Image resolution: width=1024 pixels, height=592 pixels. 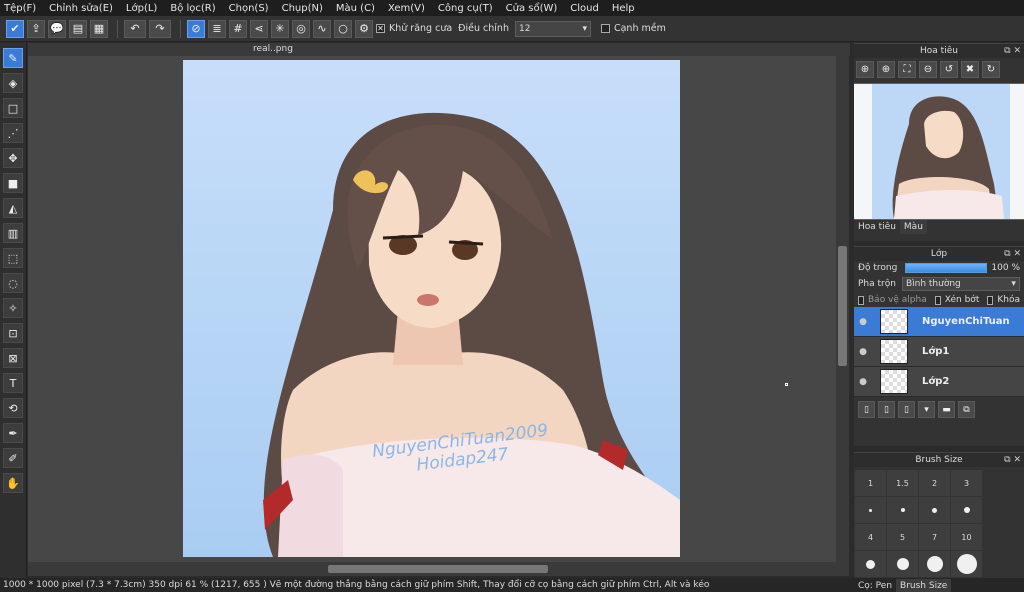 What do you see at coordinates (870, 483) in the screenshot?
I see `brush-size-cell: 1` at bounding box center [870, 483].